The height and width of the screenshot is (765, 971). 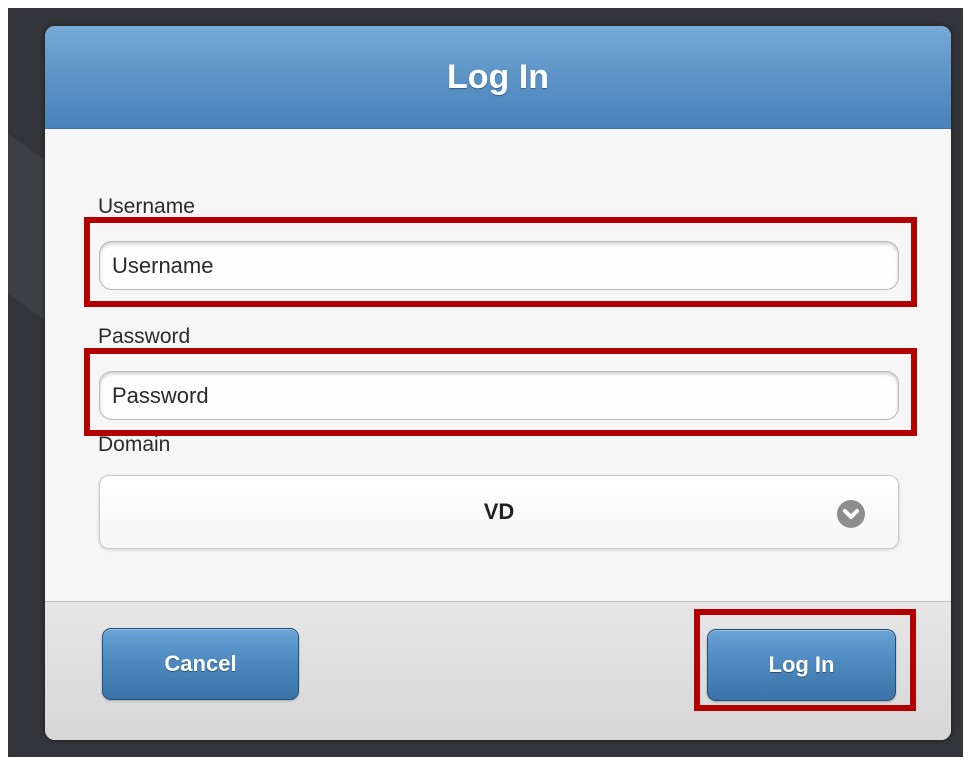 I want to click on domain-label: Domain, so click(x=134, y=444).